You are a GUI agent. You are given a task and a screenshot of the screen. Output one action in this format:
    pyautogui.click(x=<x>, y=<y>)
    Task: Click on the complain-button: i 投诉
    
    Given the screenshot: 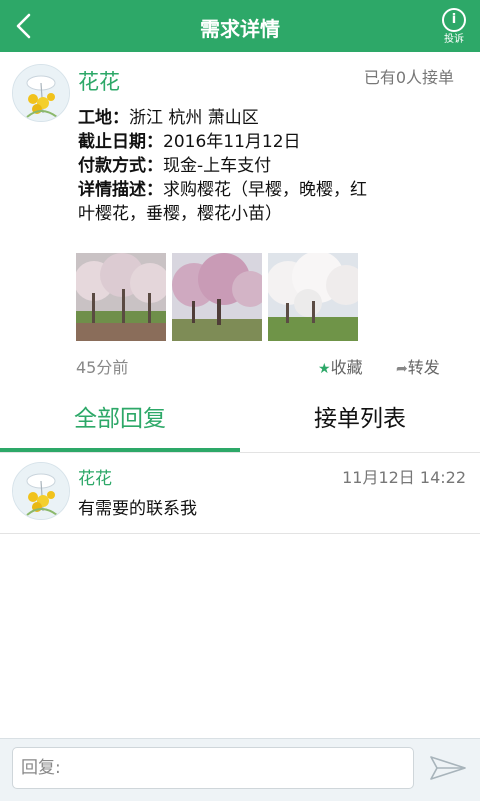 What is the action you would take?
    pyautogui.click(x=454, y=27)
    